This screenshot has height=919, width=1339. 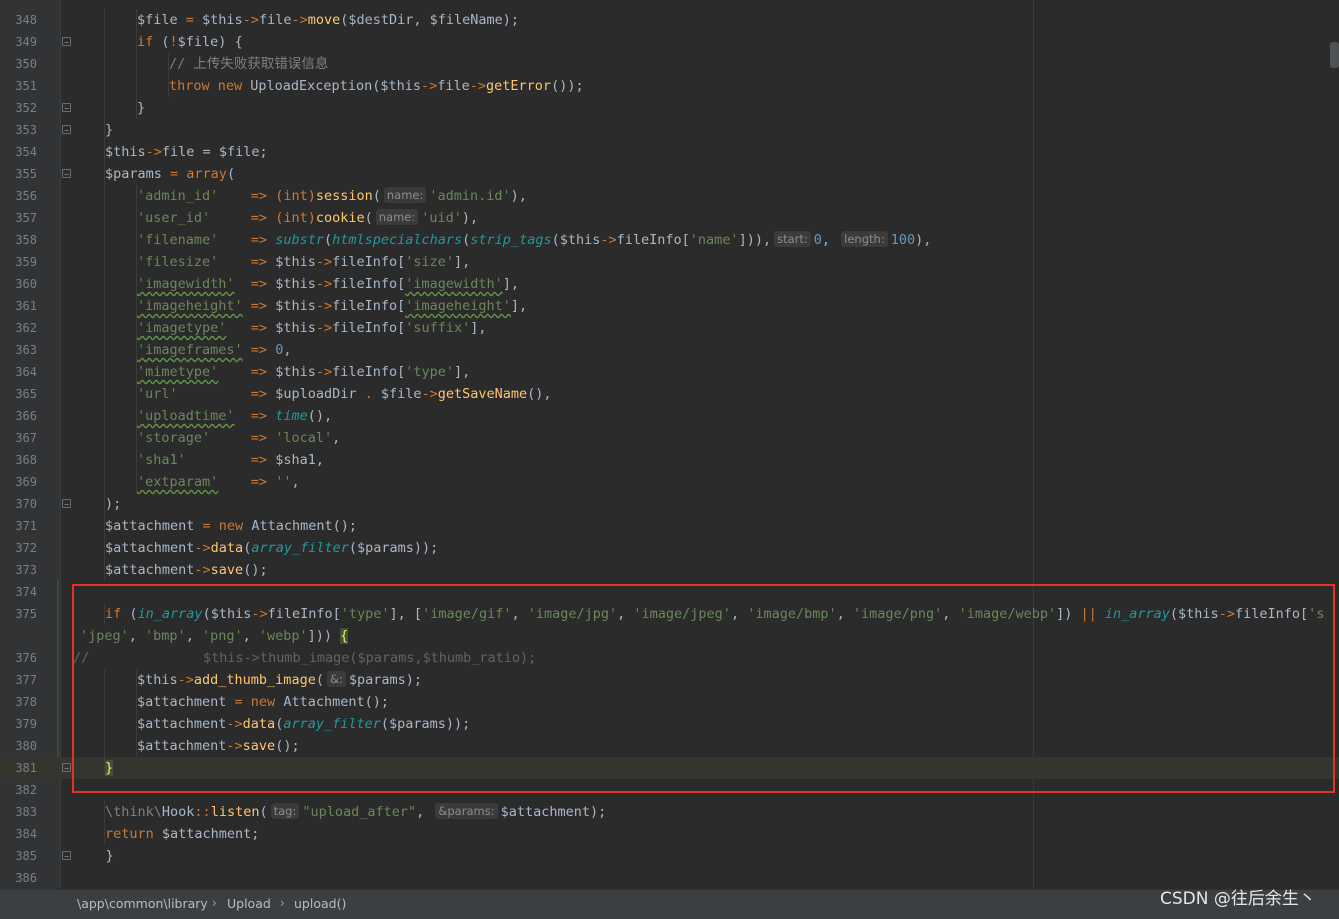 I want to click on code-line: 353 −}, so click(x=669, y=130).